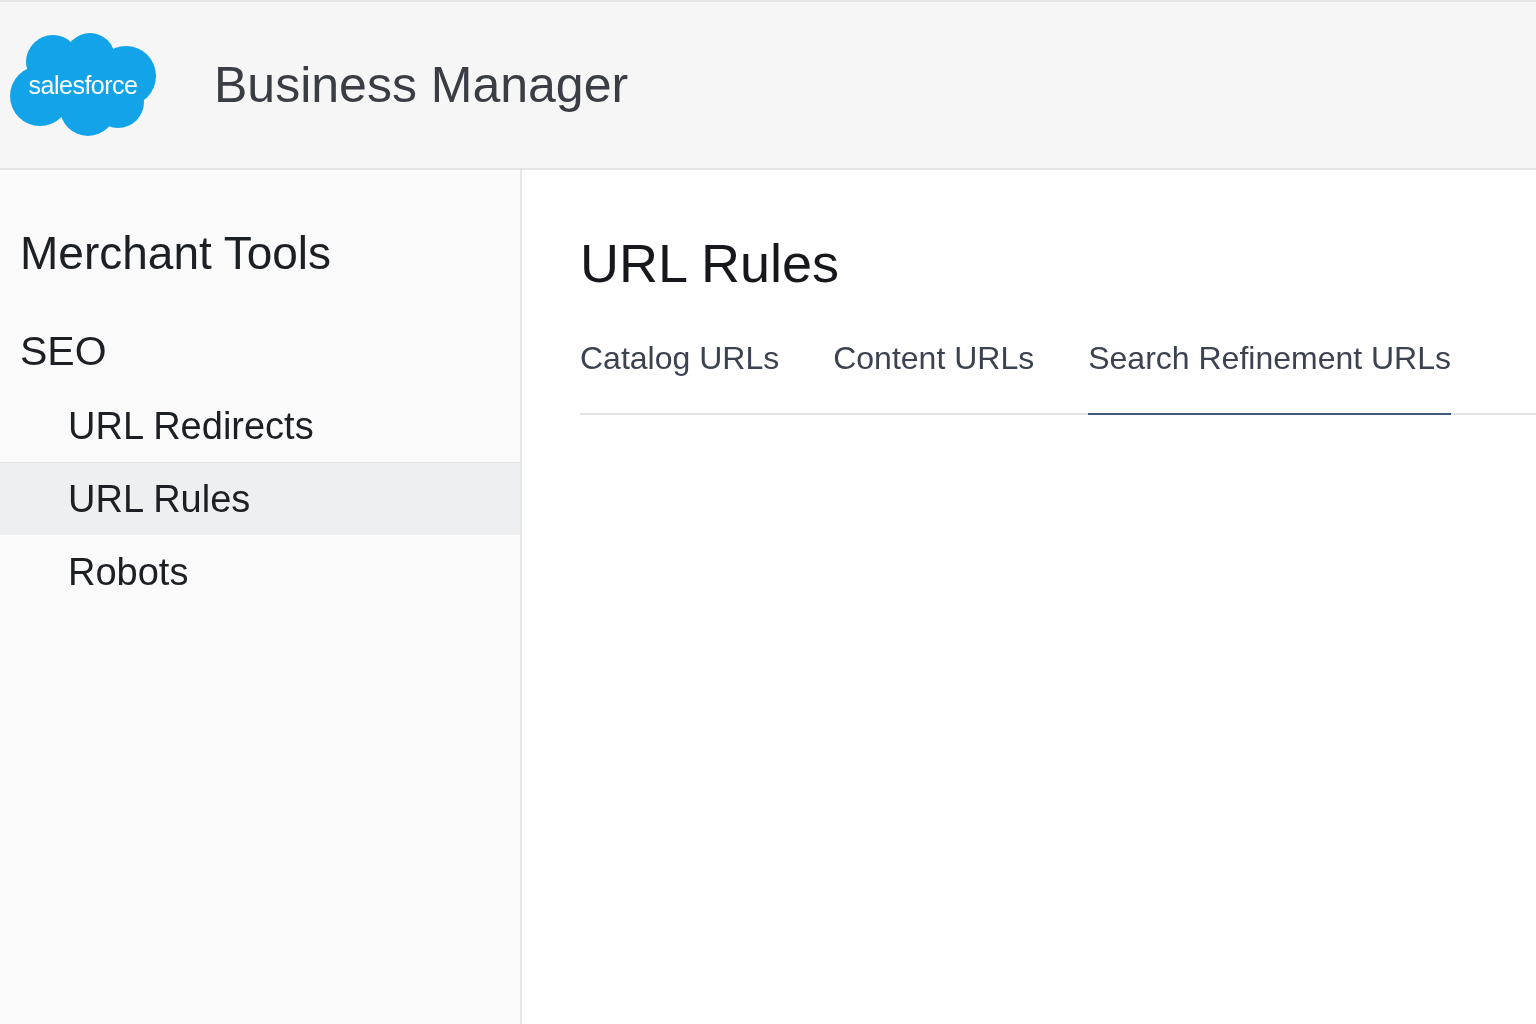 Image resolution: width=1536 pixels, height=1024 pixels. What do you see at coordinates (260, 498) in the screenshot?
I see `sidebar-item: URL Rules` at bounding box center [260, 498].